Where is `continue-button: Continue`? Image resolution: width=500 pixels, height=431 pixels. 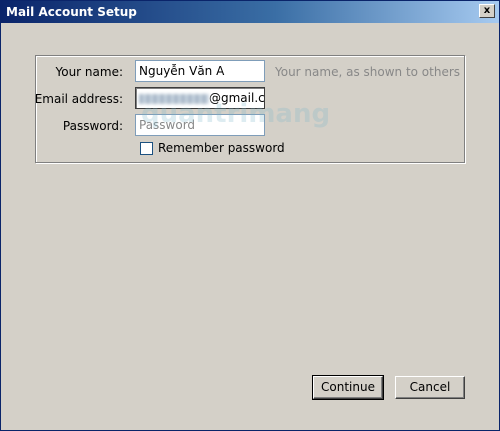 continue-button: Continue is located at coordinates (348, 387).